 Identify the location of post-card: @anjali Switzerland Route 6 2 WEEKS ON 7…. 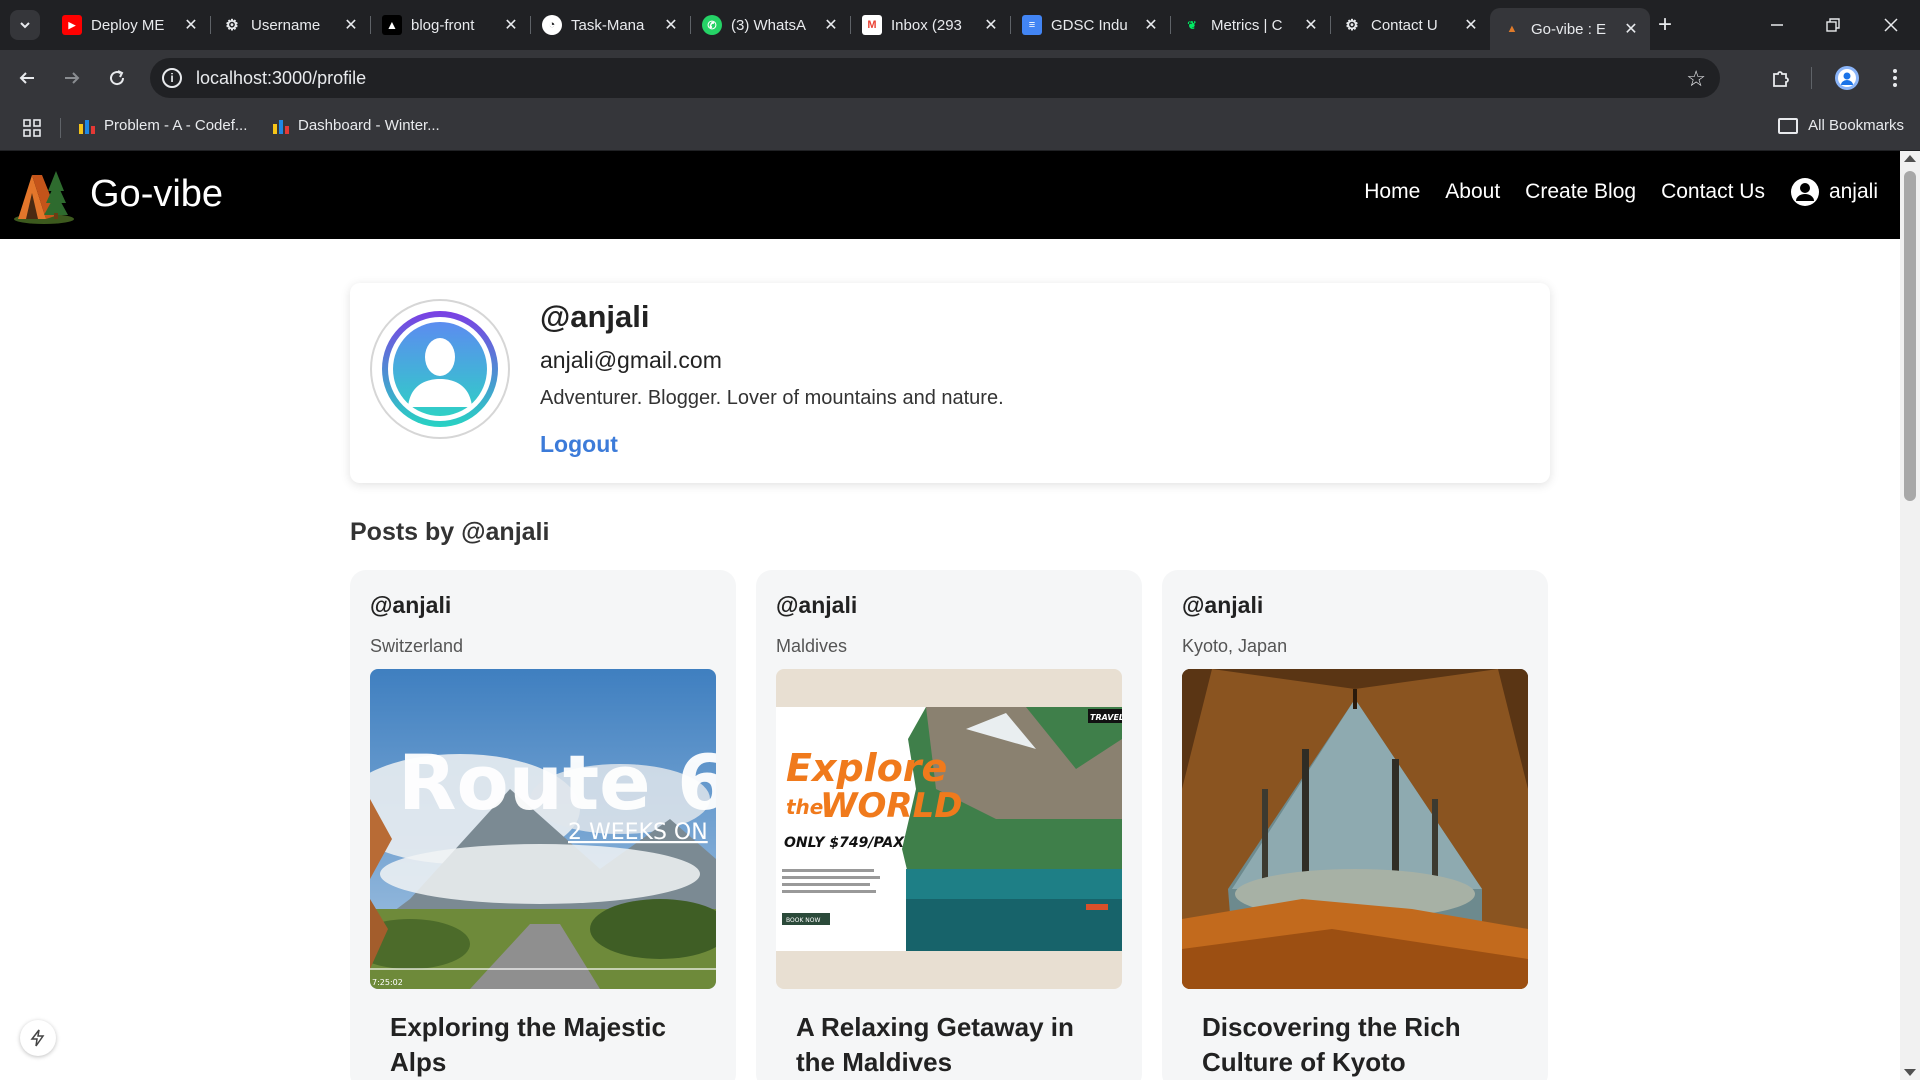
(543, 825).